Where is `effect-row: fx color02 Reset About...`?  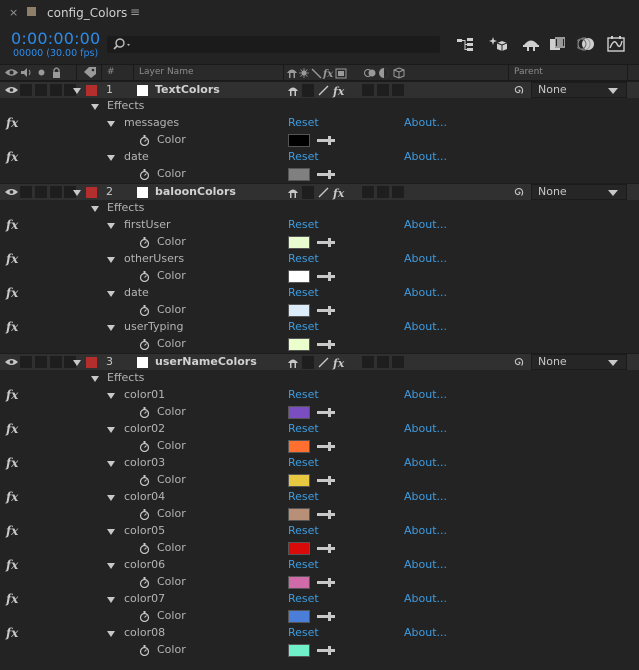
effect-row: fx color02 Reset About... is located at coordinates (319, 429).